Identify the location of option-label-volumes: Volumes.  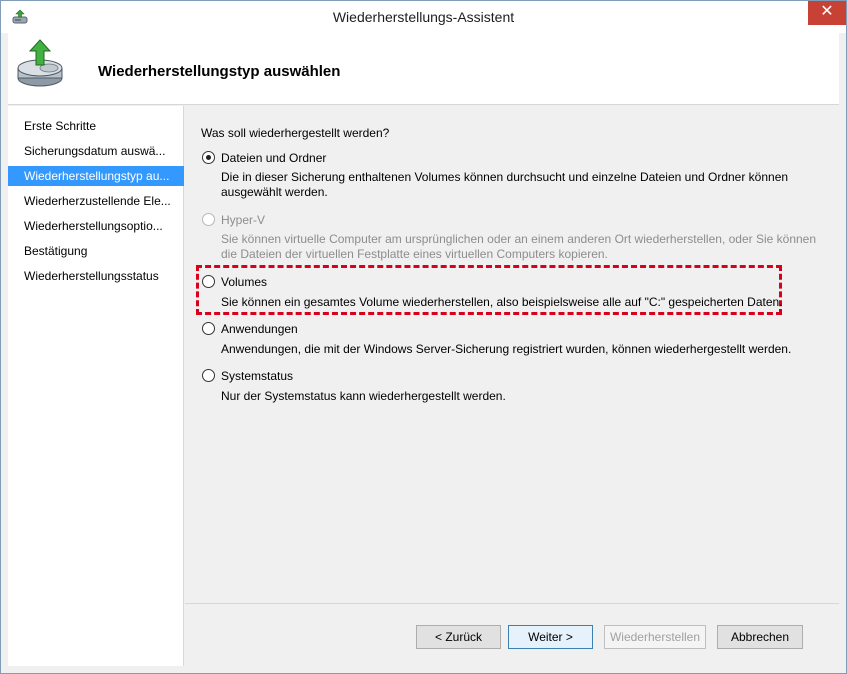
(244, 282).